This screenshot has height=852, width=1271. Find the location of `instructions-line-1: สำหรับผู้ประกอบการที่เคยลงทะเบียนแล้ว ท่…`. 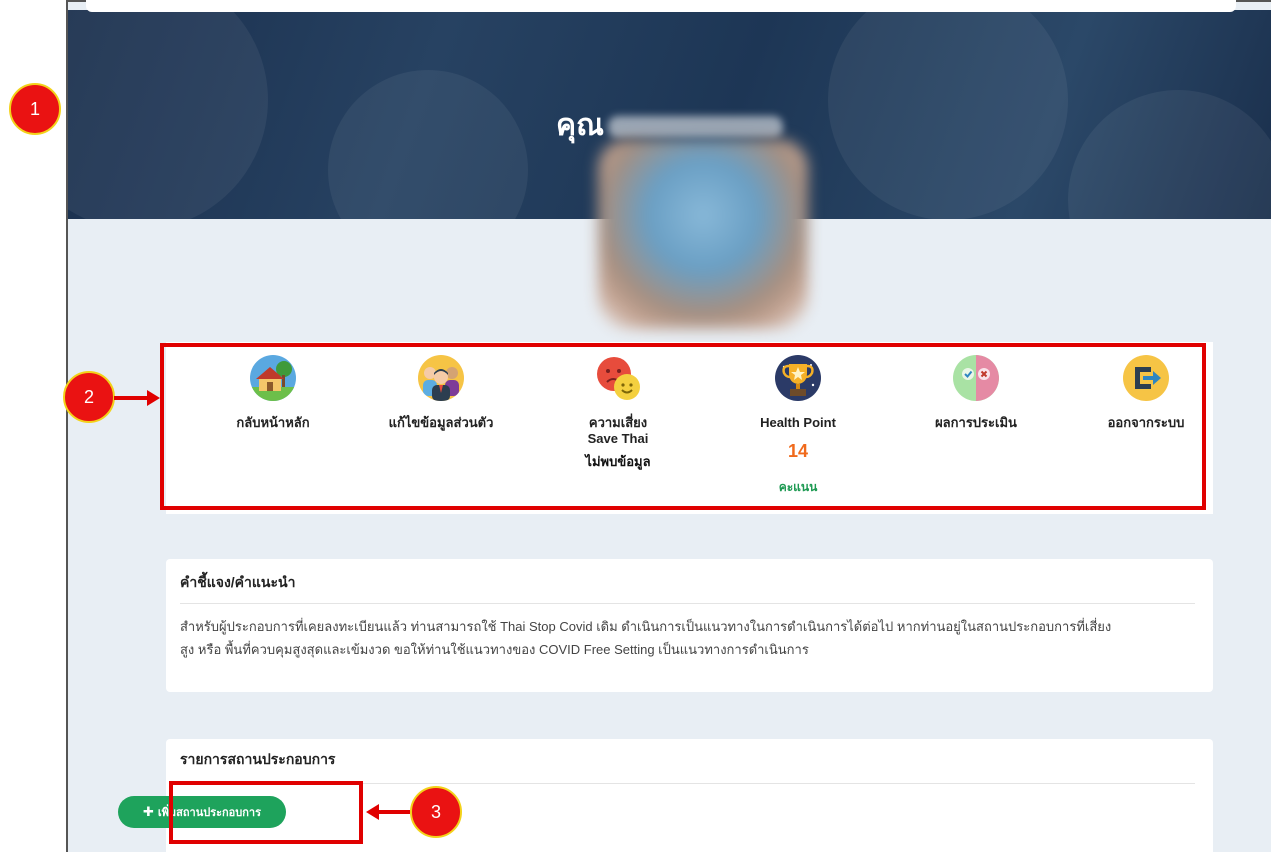

instructions-line-1: สำหรับผู้ประกอบการที่เคยลงทะเบียนแล้ว ท่… is located at coordinates (646, 626).